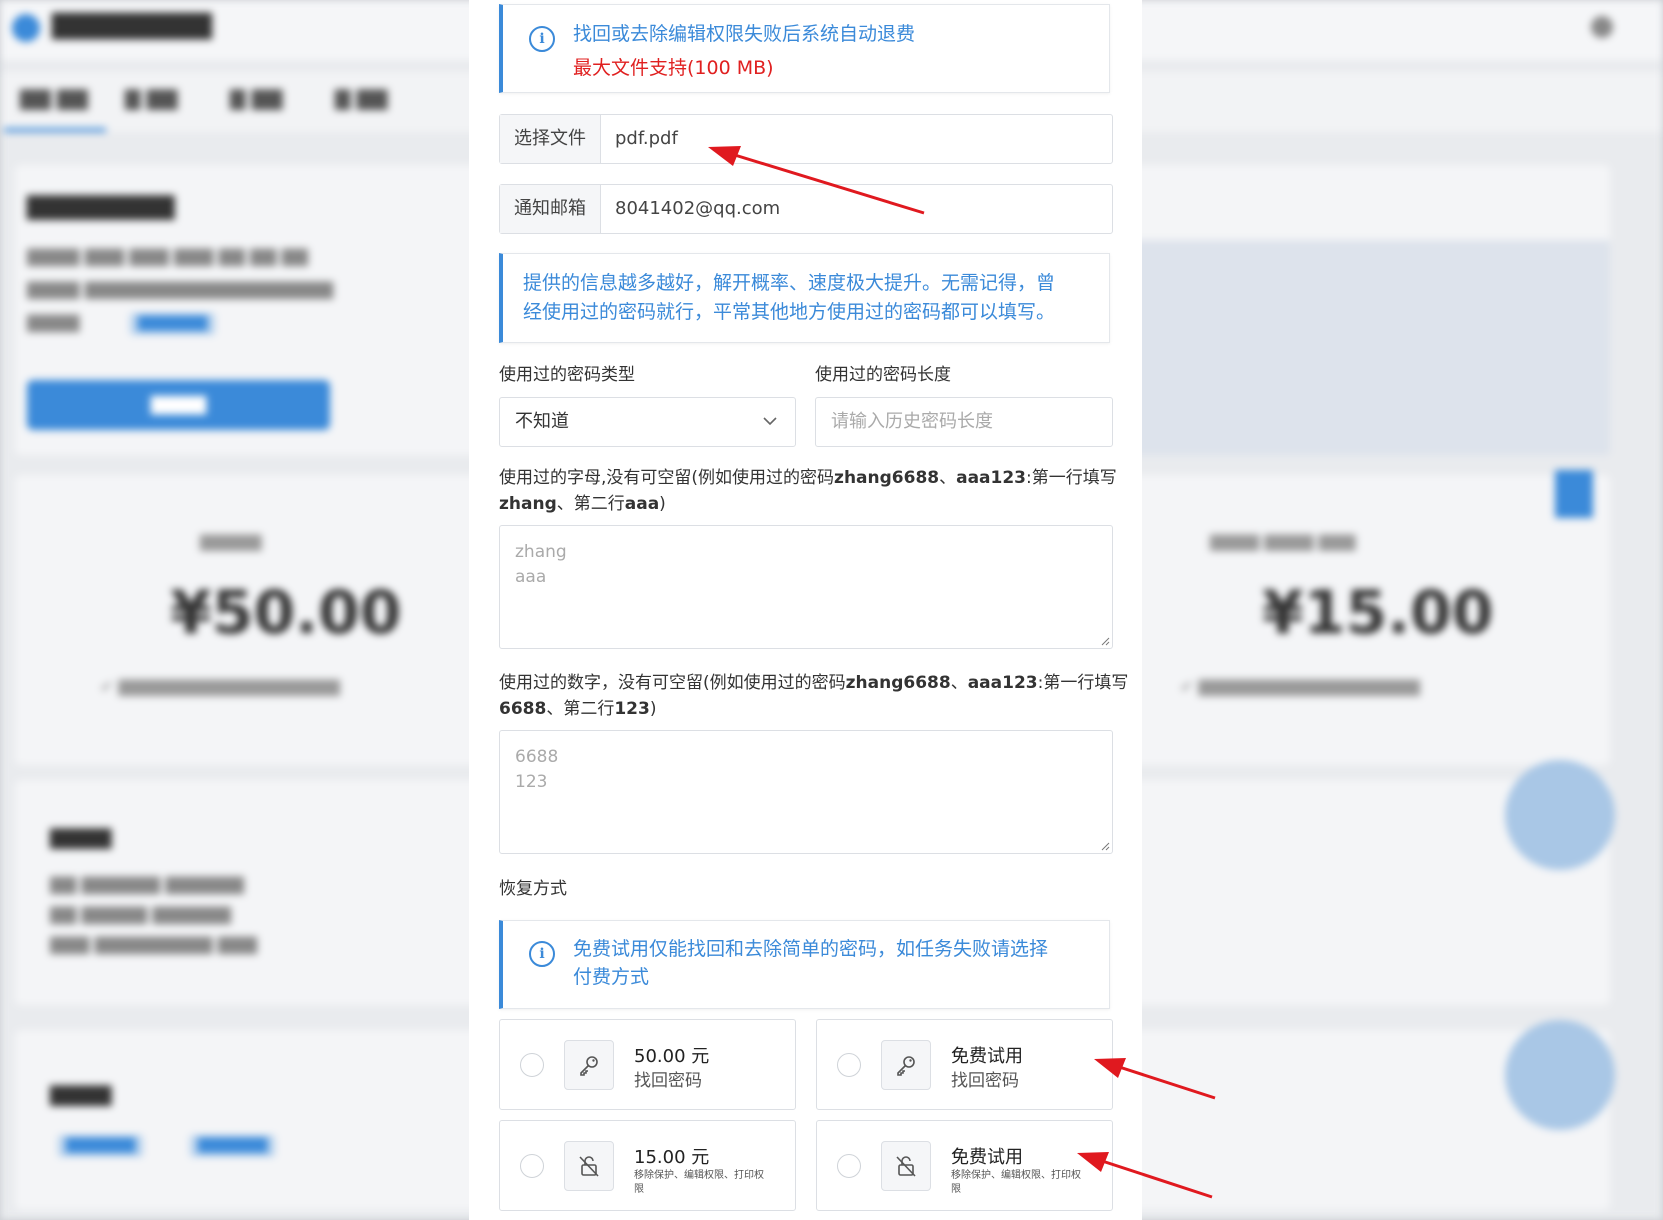 This screenshot has height=1220, width=1663. I want to click on bg-nav-underline, so click(55, 130).